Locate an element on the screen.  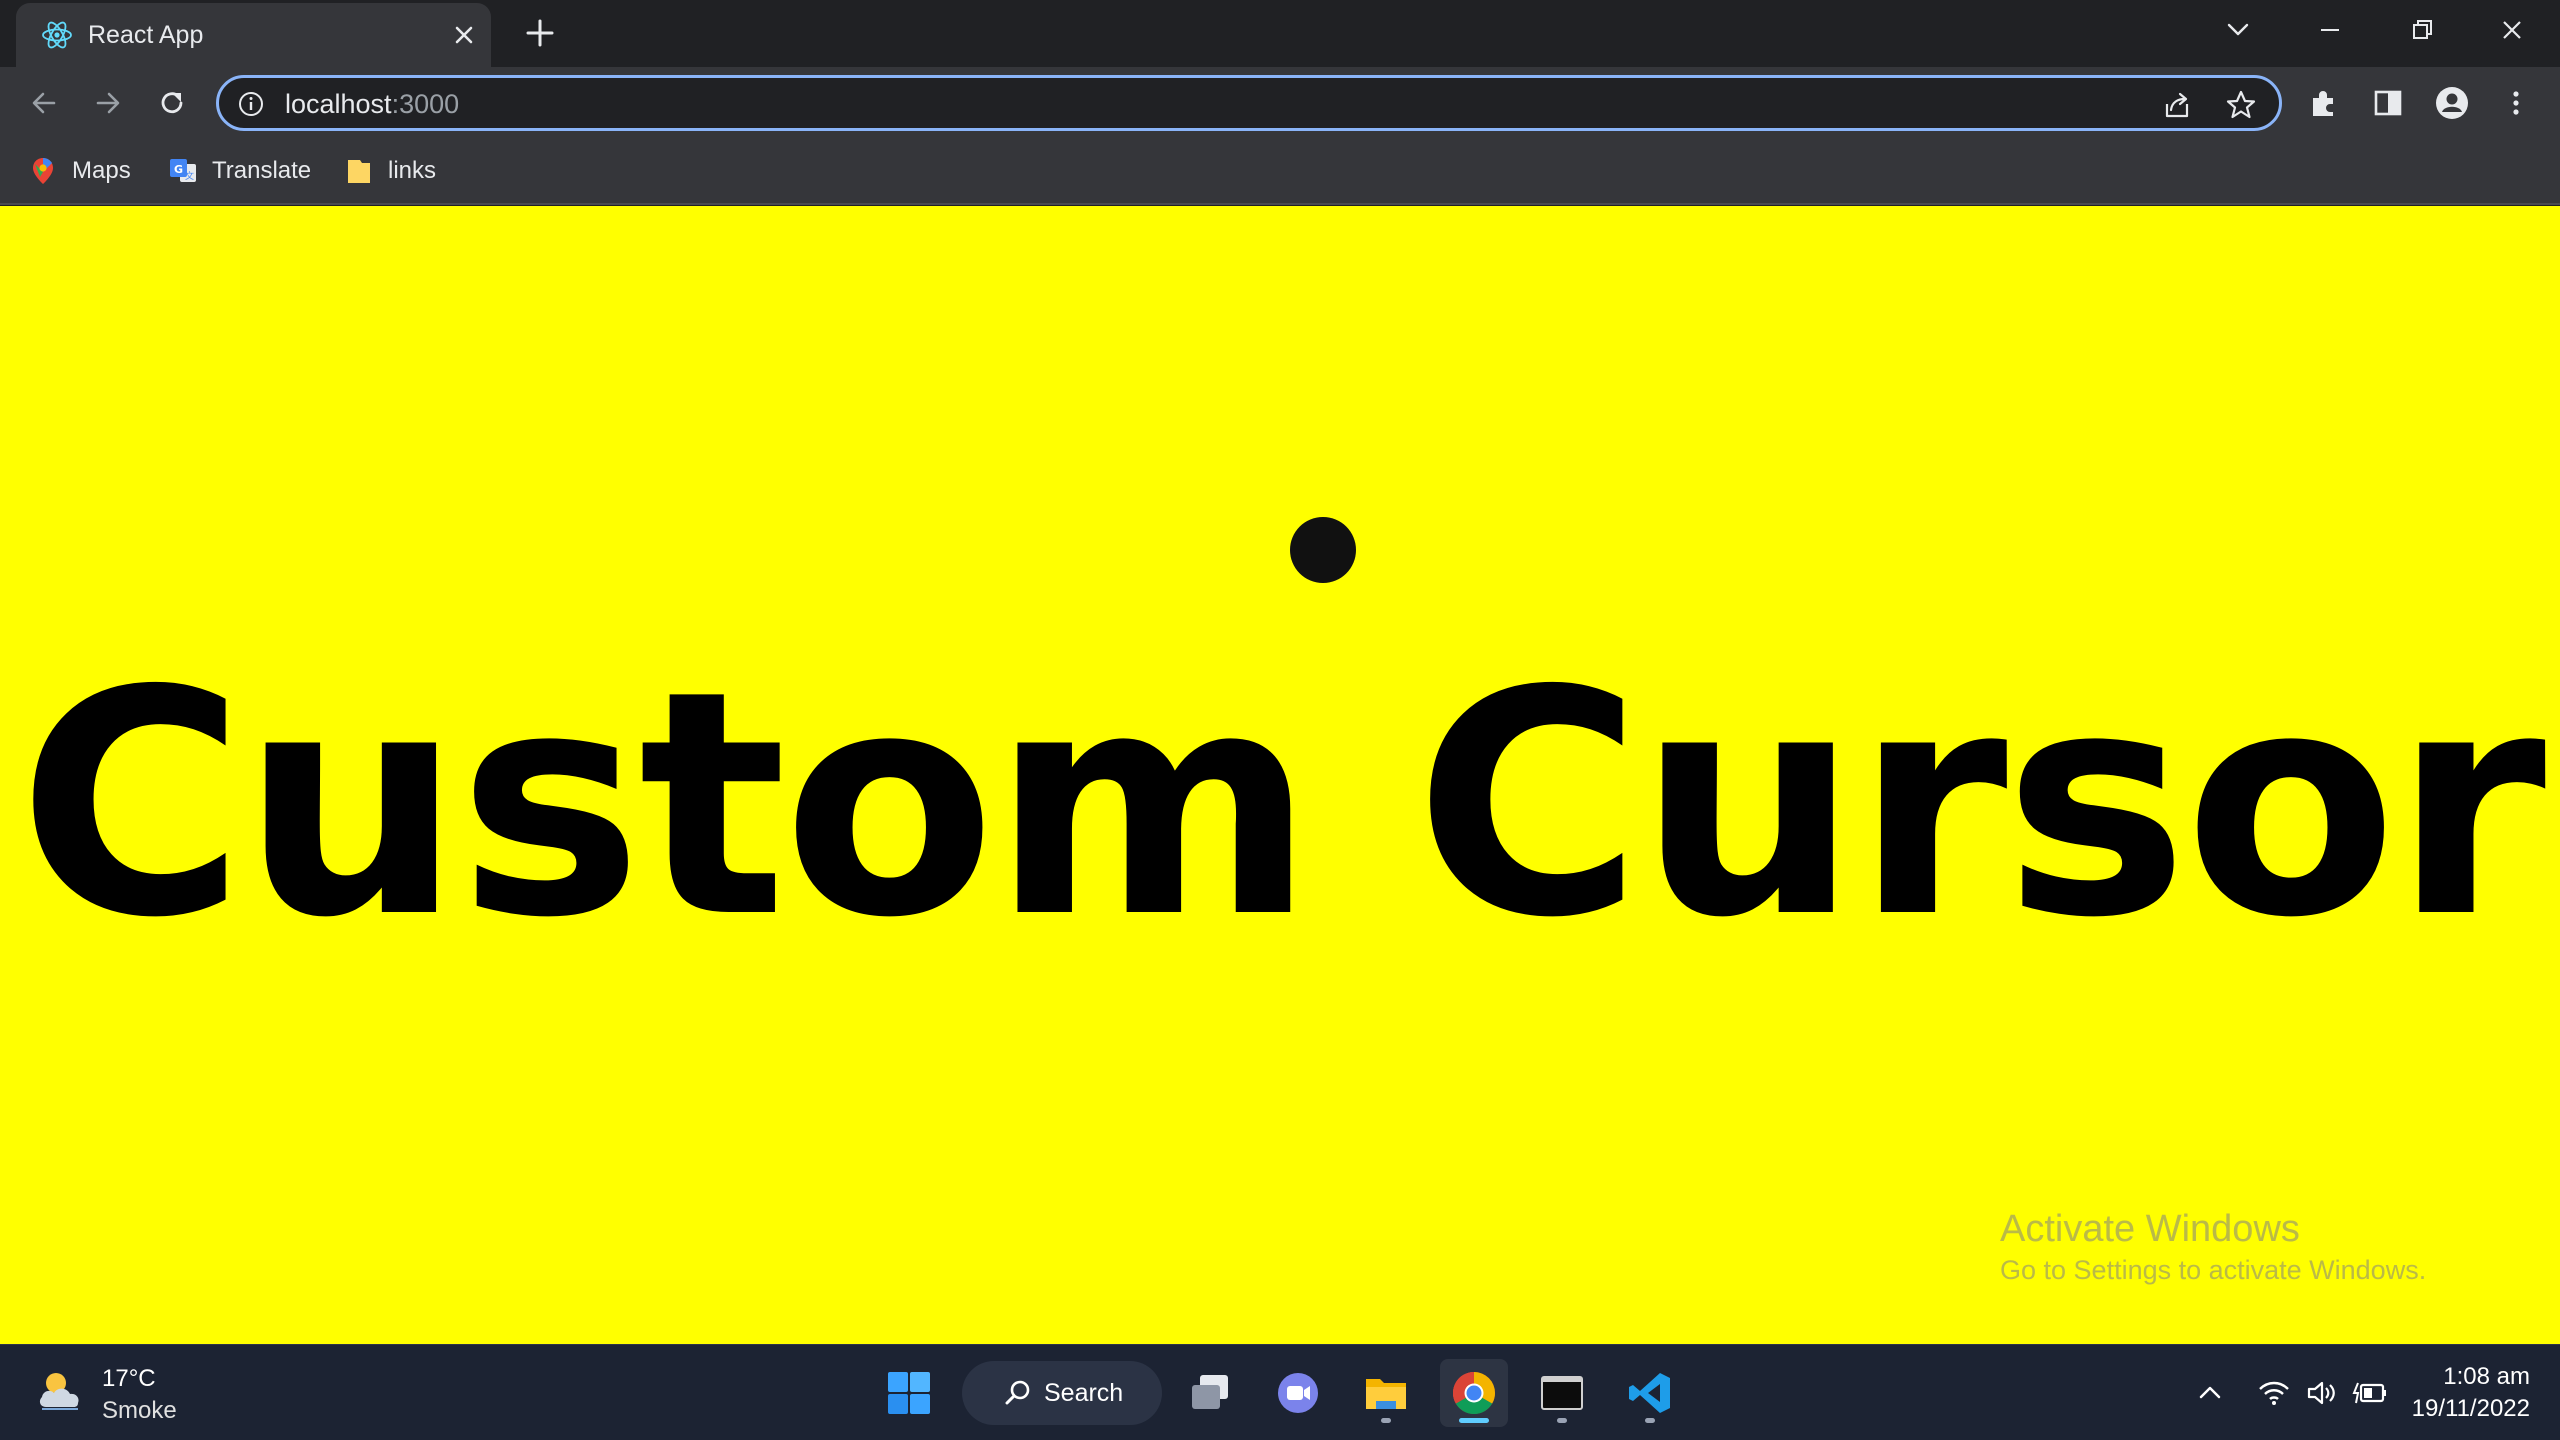
folder-icon is located at coordinates (359, 171).